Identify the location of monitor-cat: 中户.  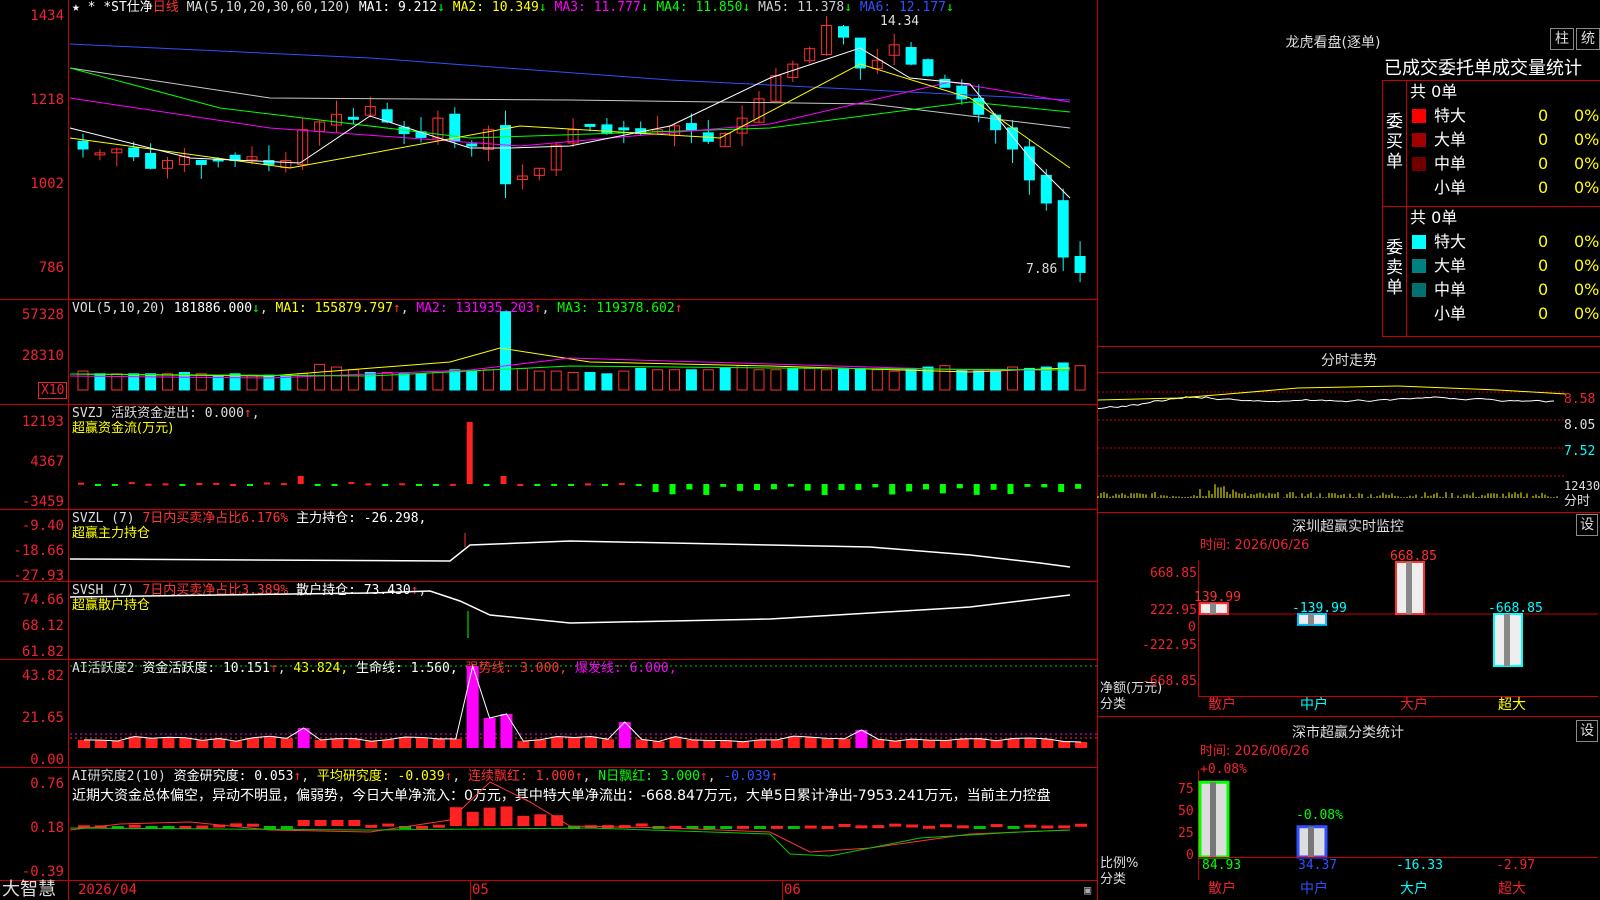
(1314, 705).